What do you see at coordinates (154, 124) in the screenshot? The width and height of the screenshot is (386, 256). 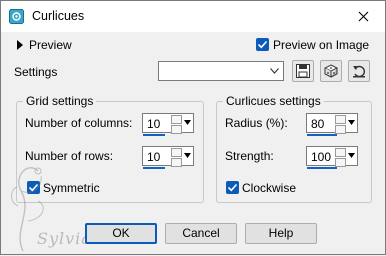 I see `columns-value: 10` at bounding box center [154, 124].